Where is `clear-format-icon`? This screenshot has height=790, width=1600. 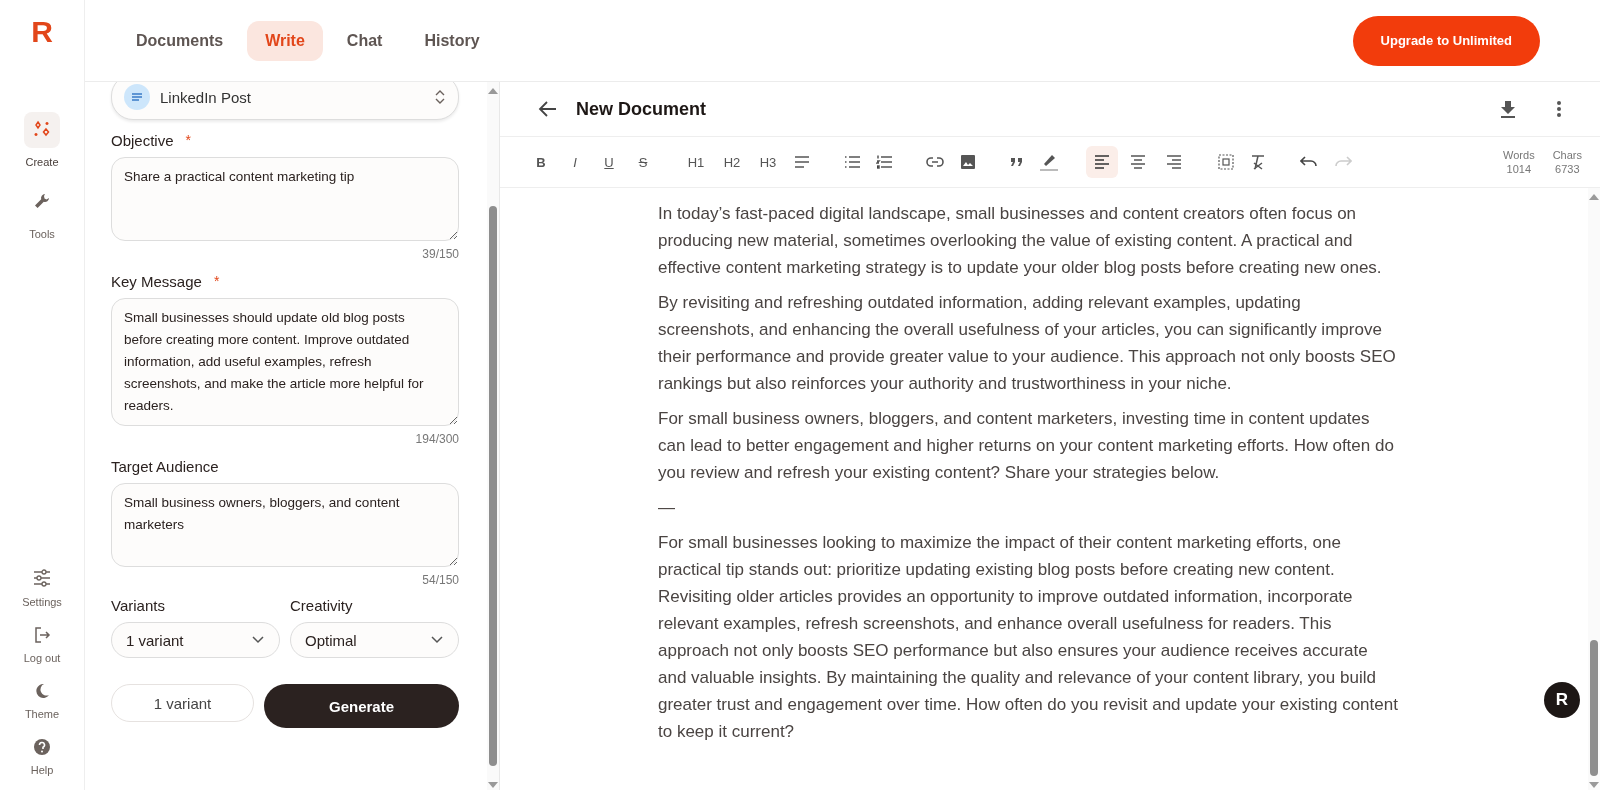 clear-format-icon is located at coordinates (1258, 162).